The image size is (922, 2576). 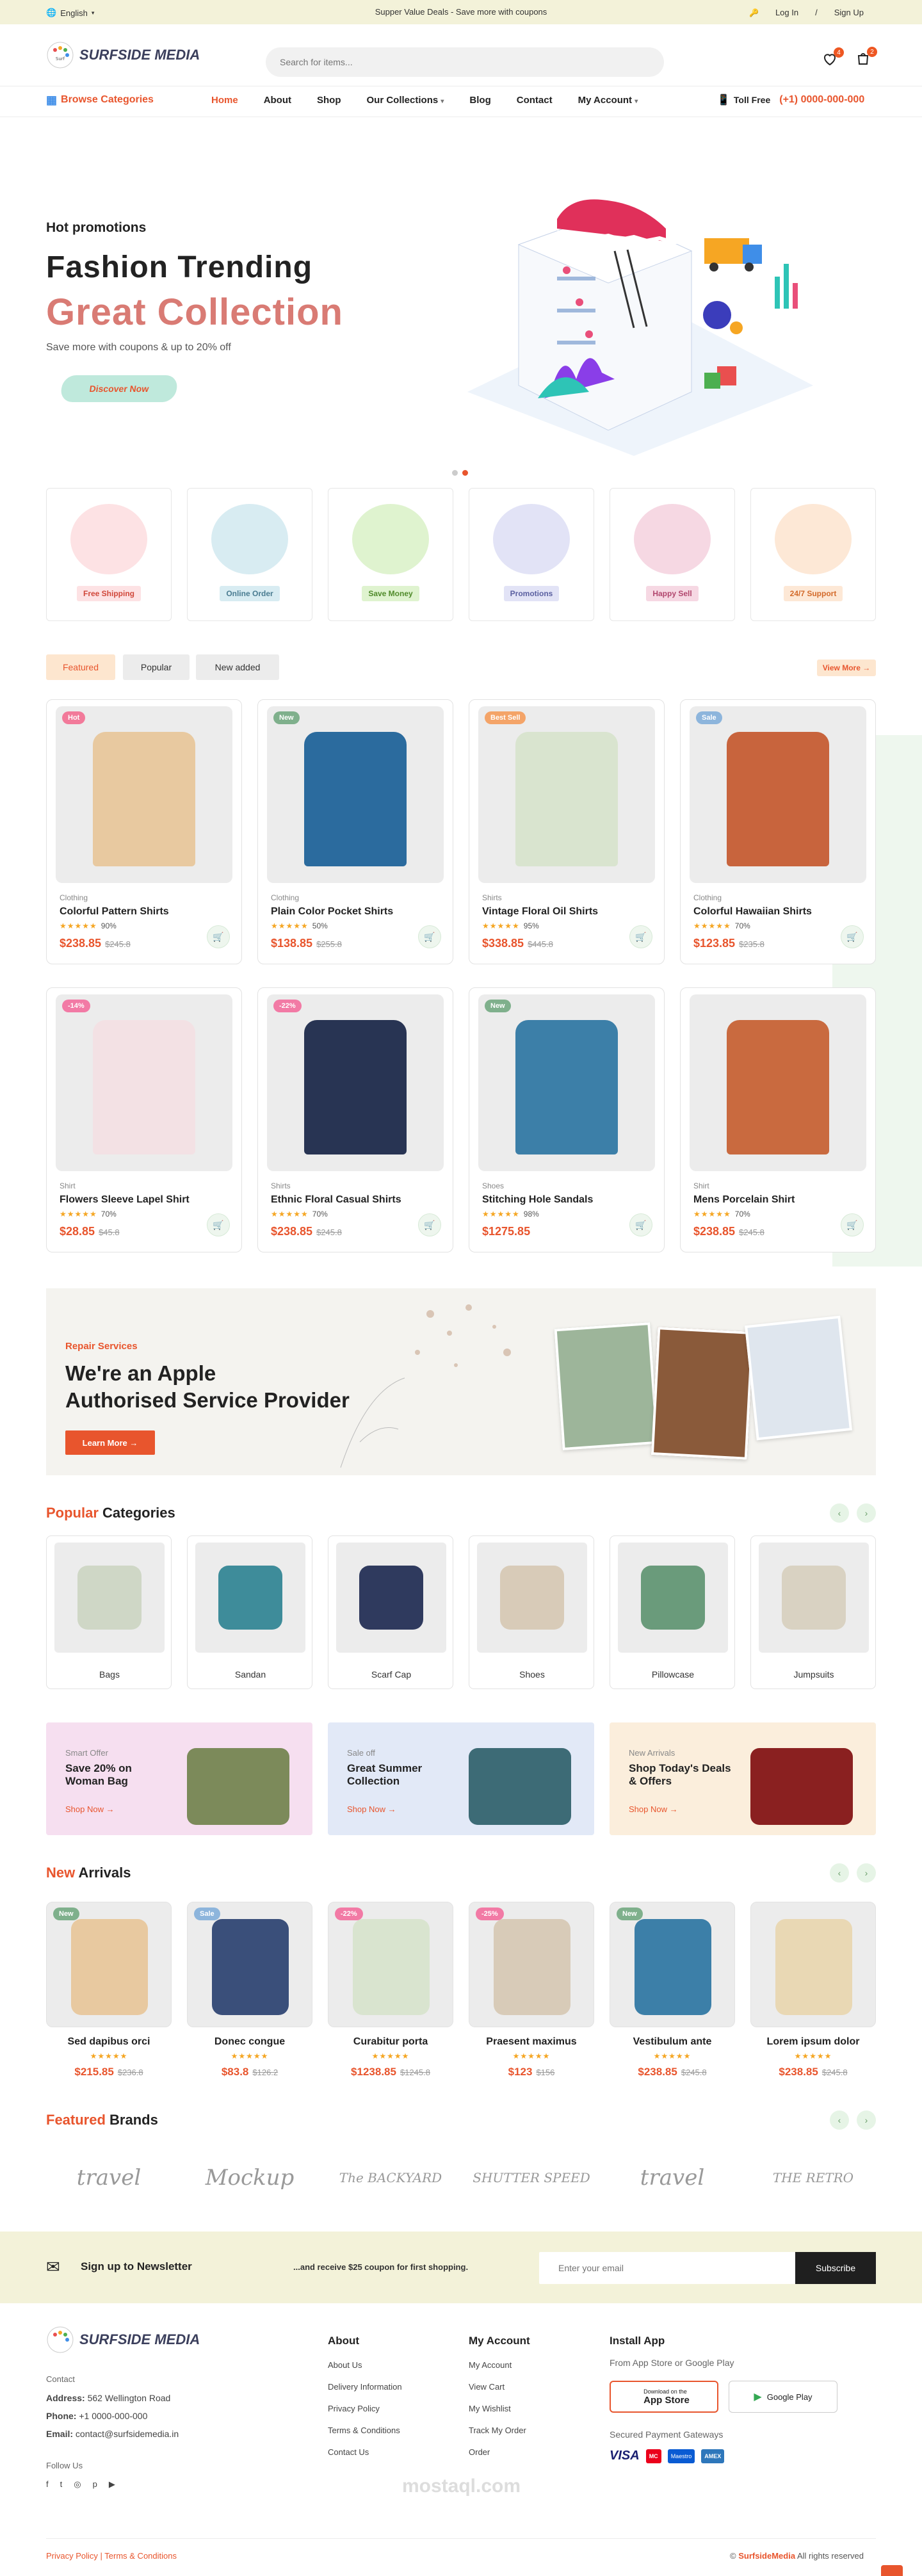 I want to click on youtube-icon: ▶, so click(x=112, y=2484).